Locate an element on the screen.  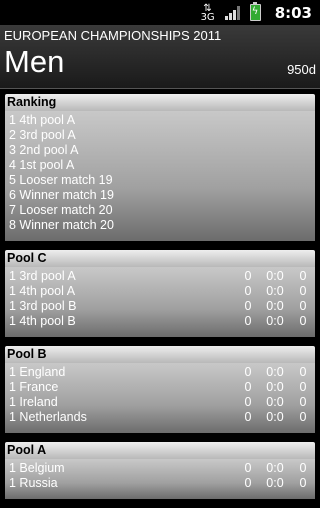
pool-row: 1 4th pool B 0 0:0 0 is located at coordinates (160, 321).